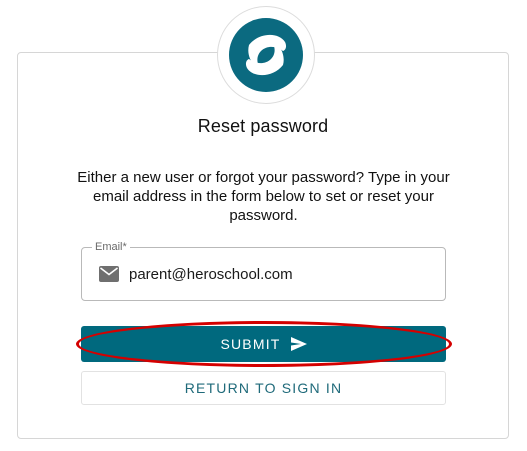  Describe the element at coordinates (263, 126) in the screenshot. I see `page-title: Reset password` at that location.